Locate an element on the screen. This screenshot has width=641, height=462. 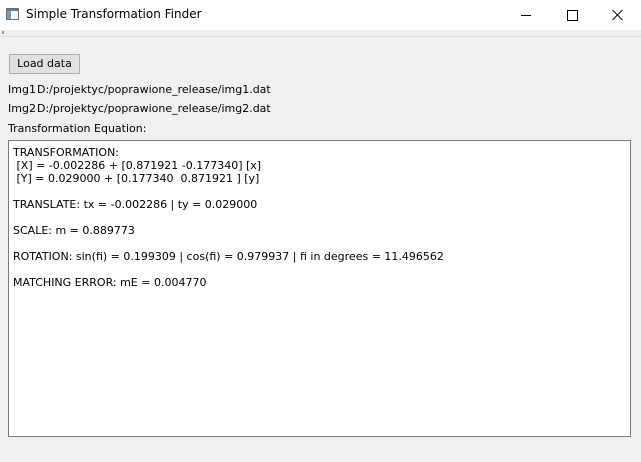
title-bar: Simple Transformation Finder is located at coordinates (320, 15).